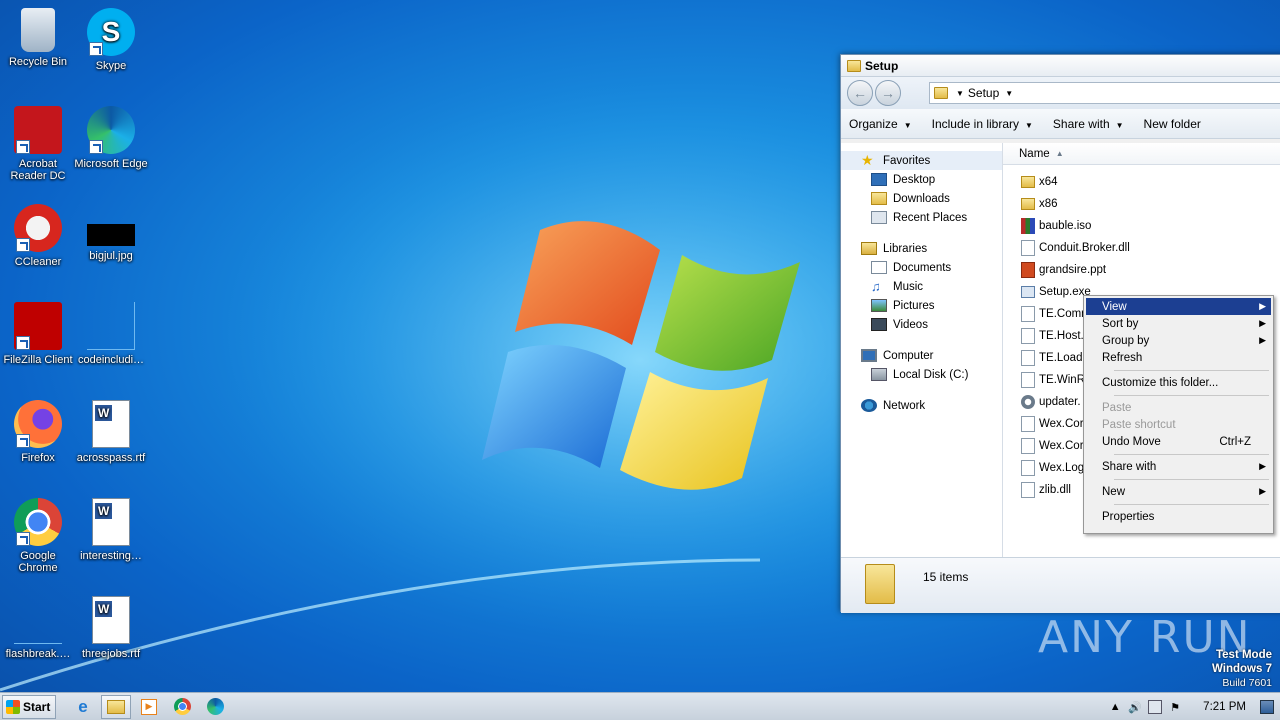  Describe the element at coordinates (1242, 669) in the screenshot. I see `test-mode-watermark: Test Mode Windows 7 Build 7601` at that location.